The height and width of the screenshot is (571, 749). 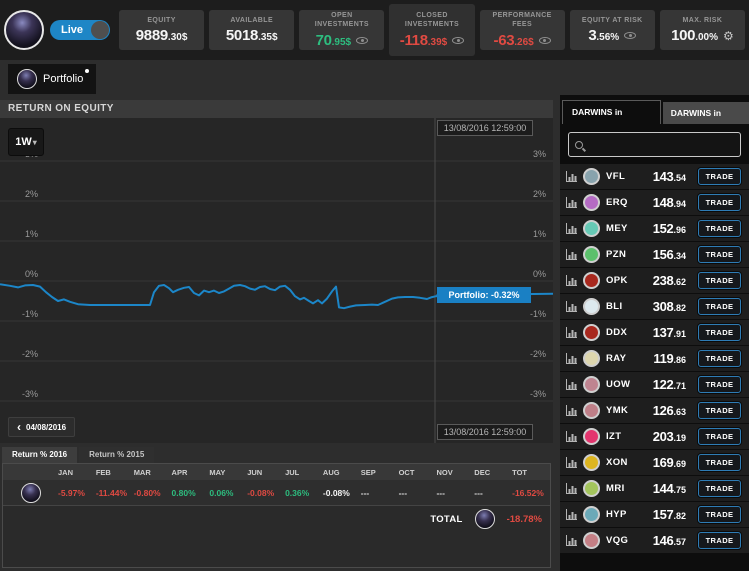 What do you see at coordinates (654, 176) in the screenshot?
I see `darwin-row: VFL 143.54 TRADE` at bounding box center [654, 176].